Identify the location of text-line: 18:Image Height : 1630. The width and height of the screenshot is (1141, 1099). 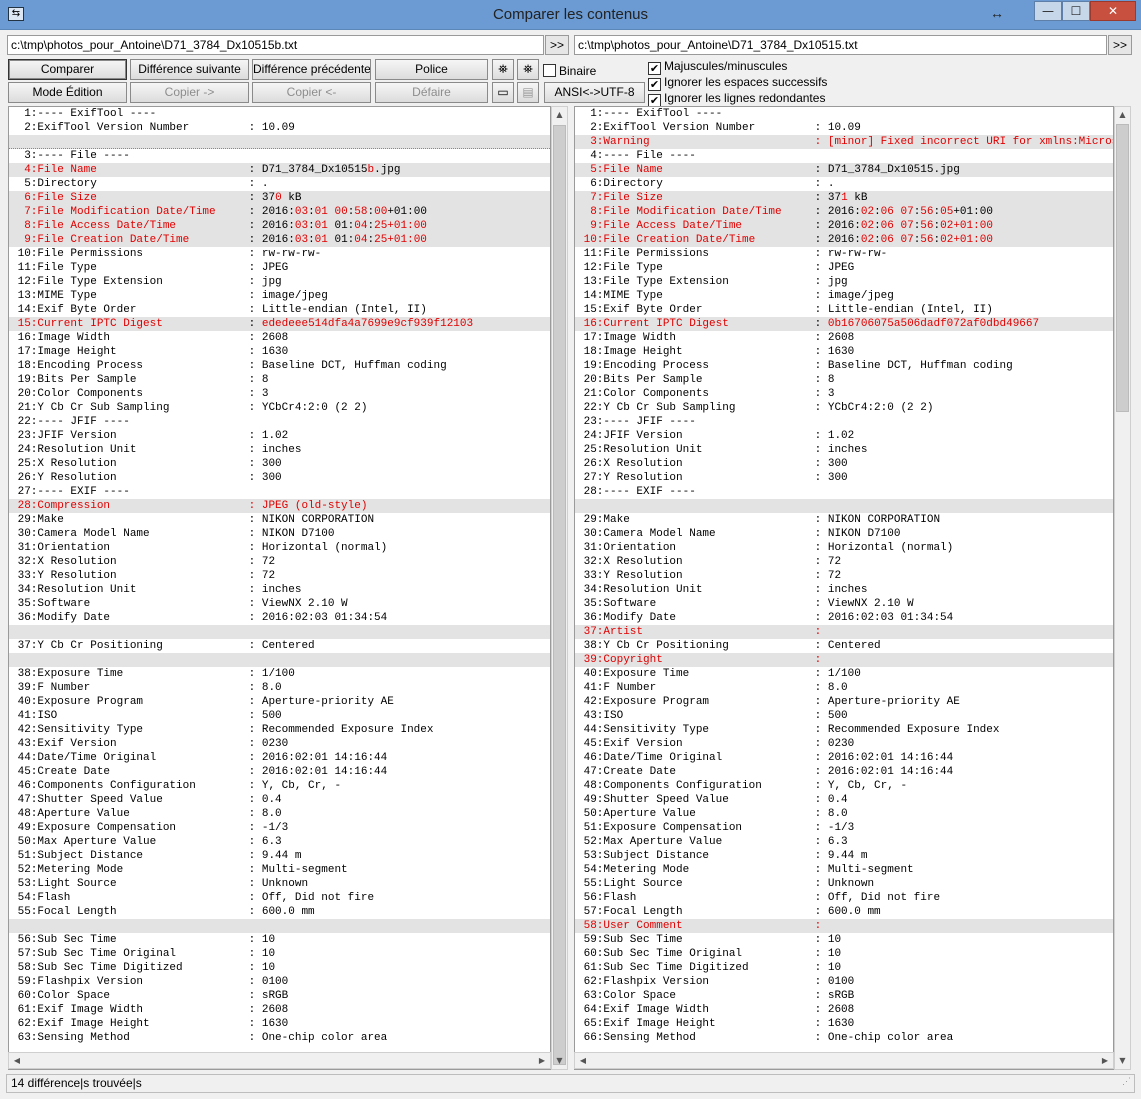
(844, 352).